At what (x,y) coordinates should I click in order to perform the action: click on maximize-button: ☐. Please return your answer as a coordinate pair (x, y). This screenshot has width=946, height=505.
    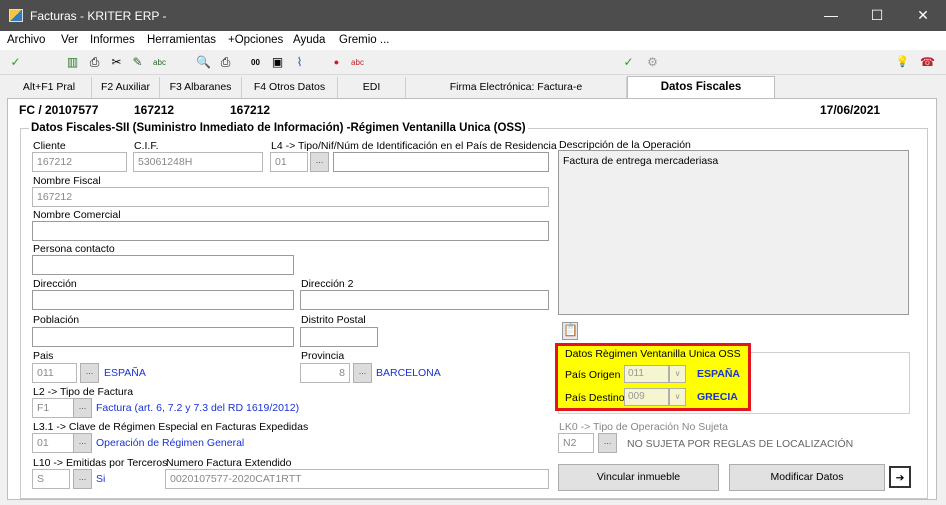
    Looking at the image, I should click on (877, 15).